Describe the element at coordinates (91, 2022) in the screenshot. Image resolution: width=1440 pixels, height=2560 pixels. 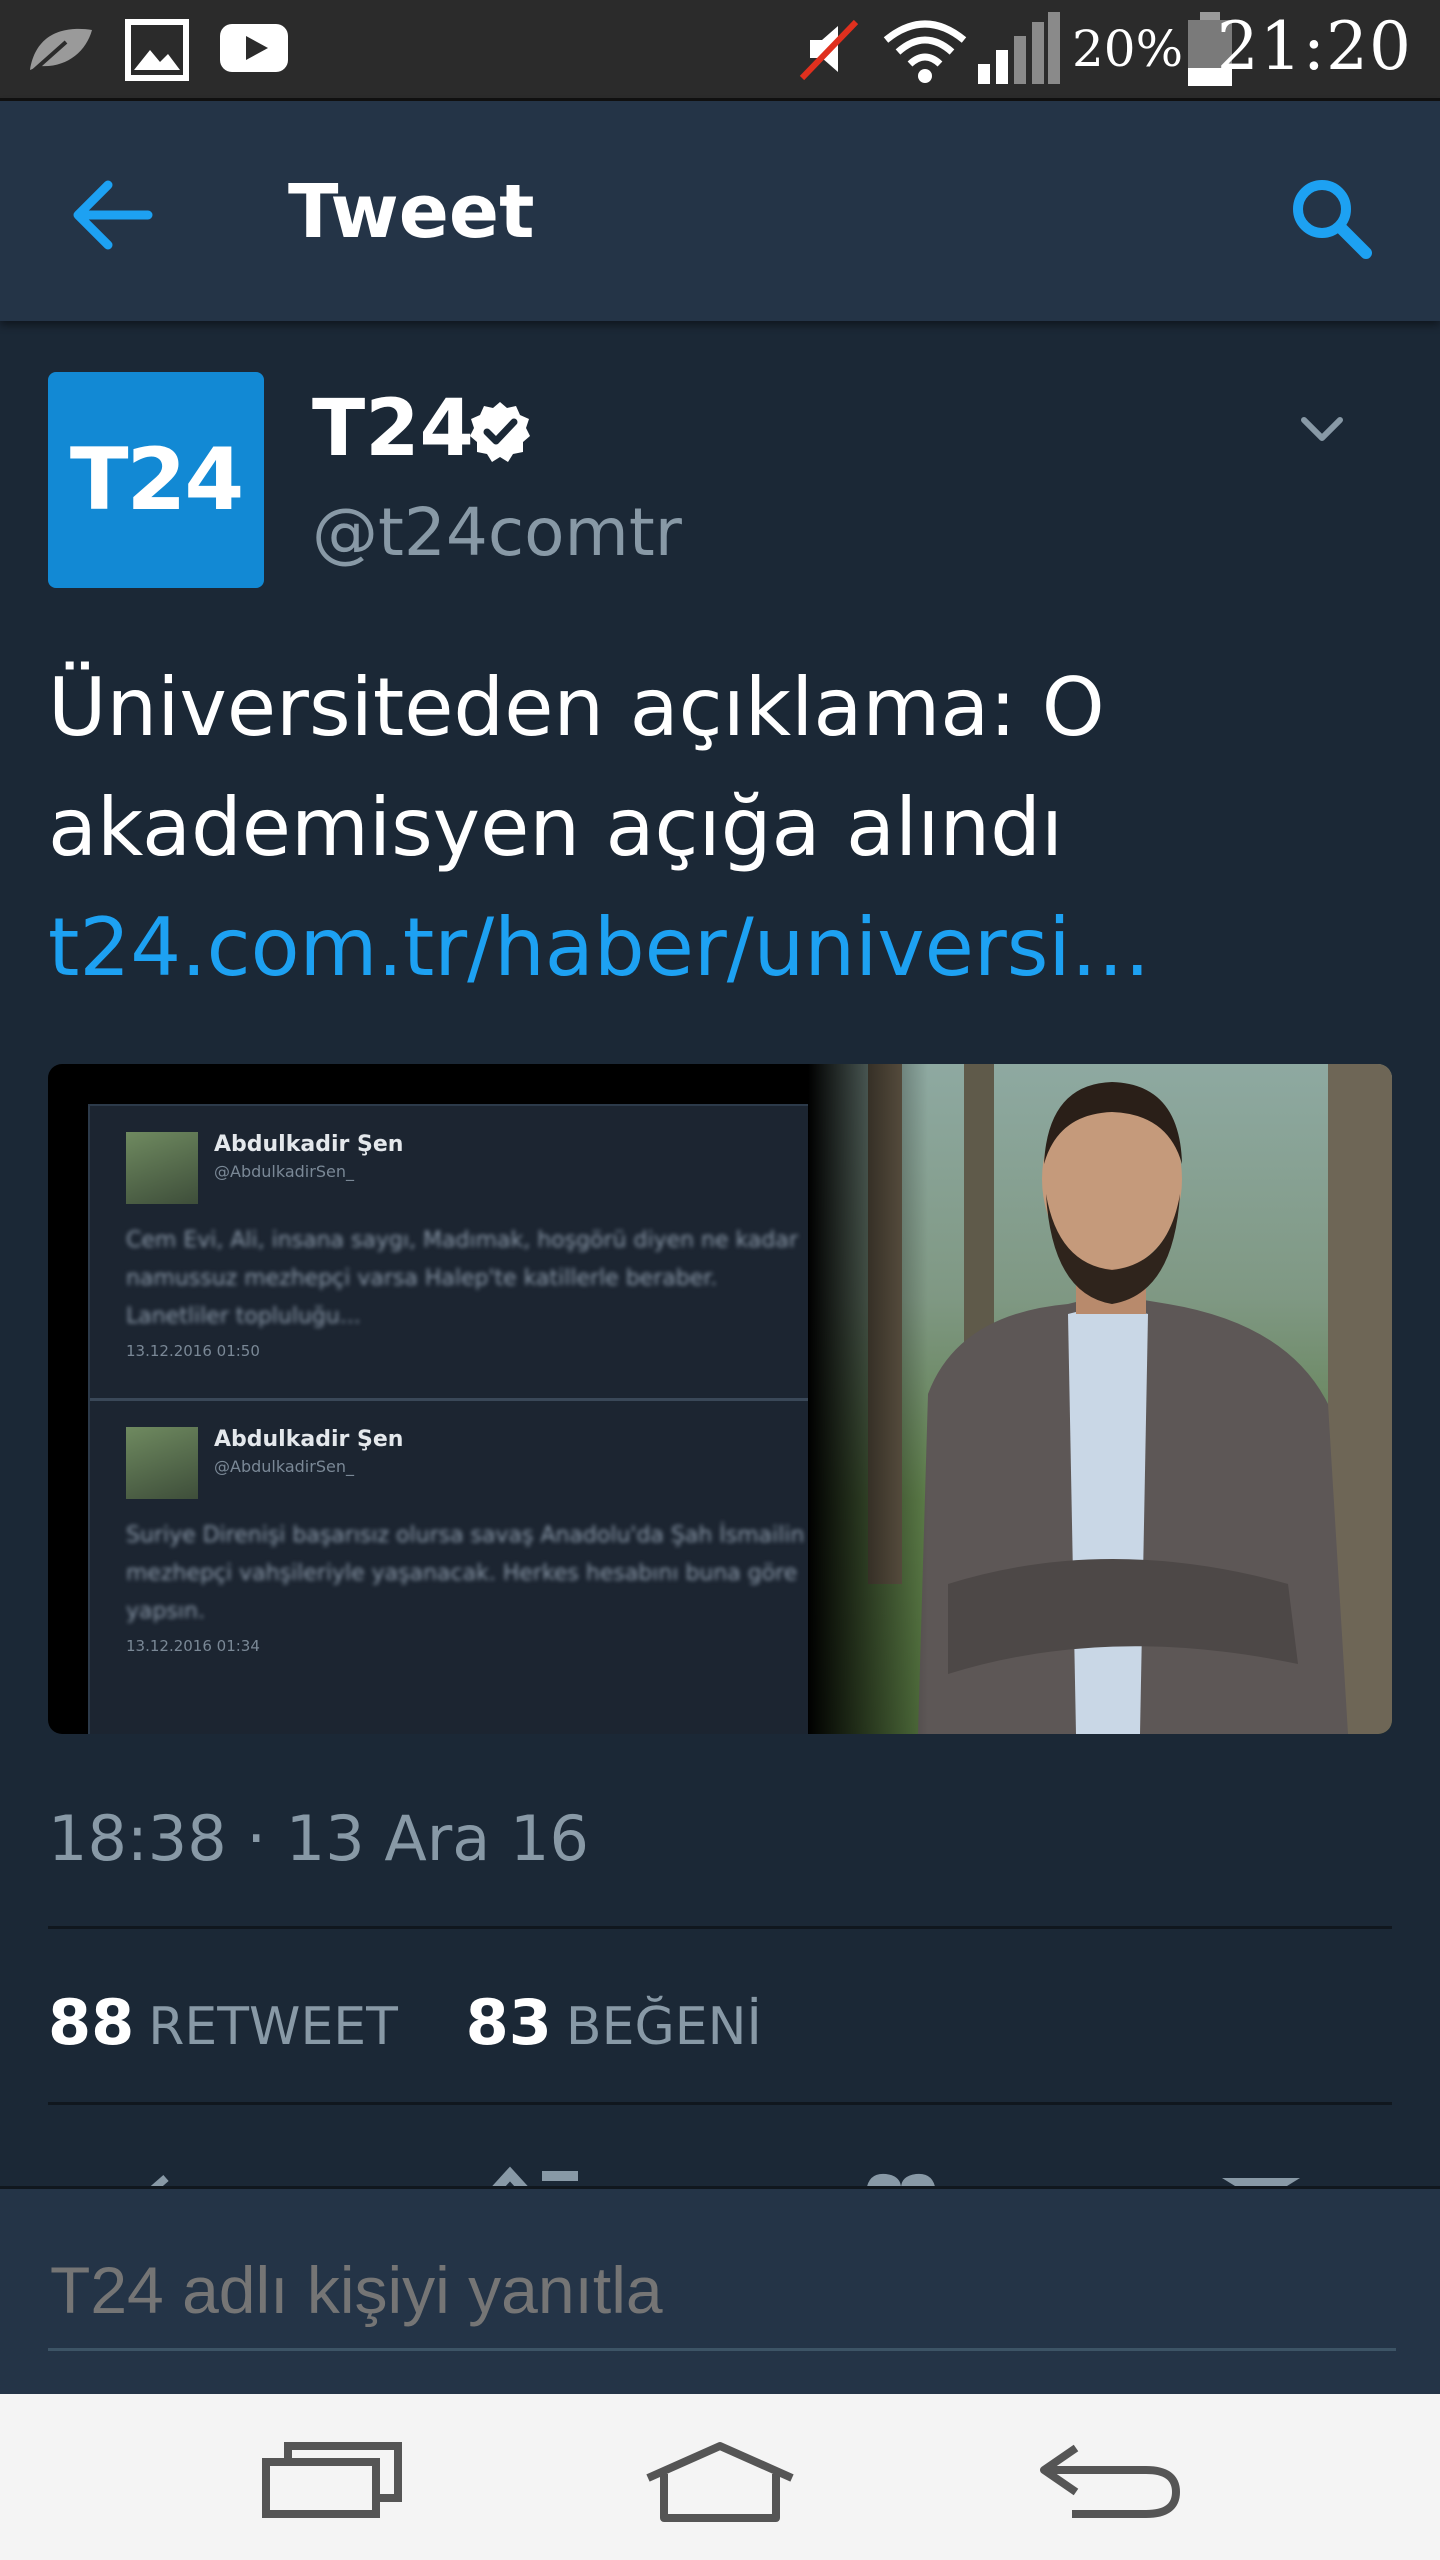
I see `retweet-count: 88` at that location.